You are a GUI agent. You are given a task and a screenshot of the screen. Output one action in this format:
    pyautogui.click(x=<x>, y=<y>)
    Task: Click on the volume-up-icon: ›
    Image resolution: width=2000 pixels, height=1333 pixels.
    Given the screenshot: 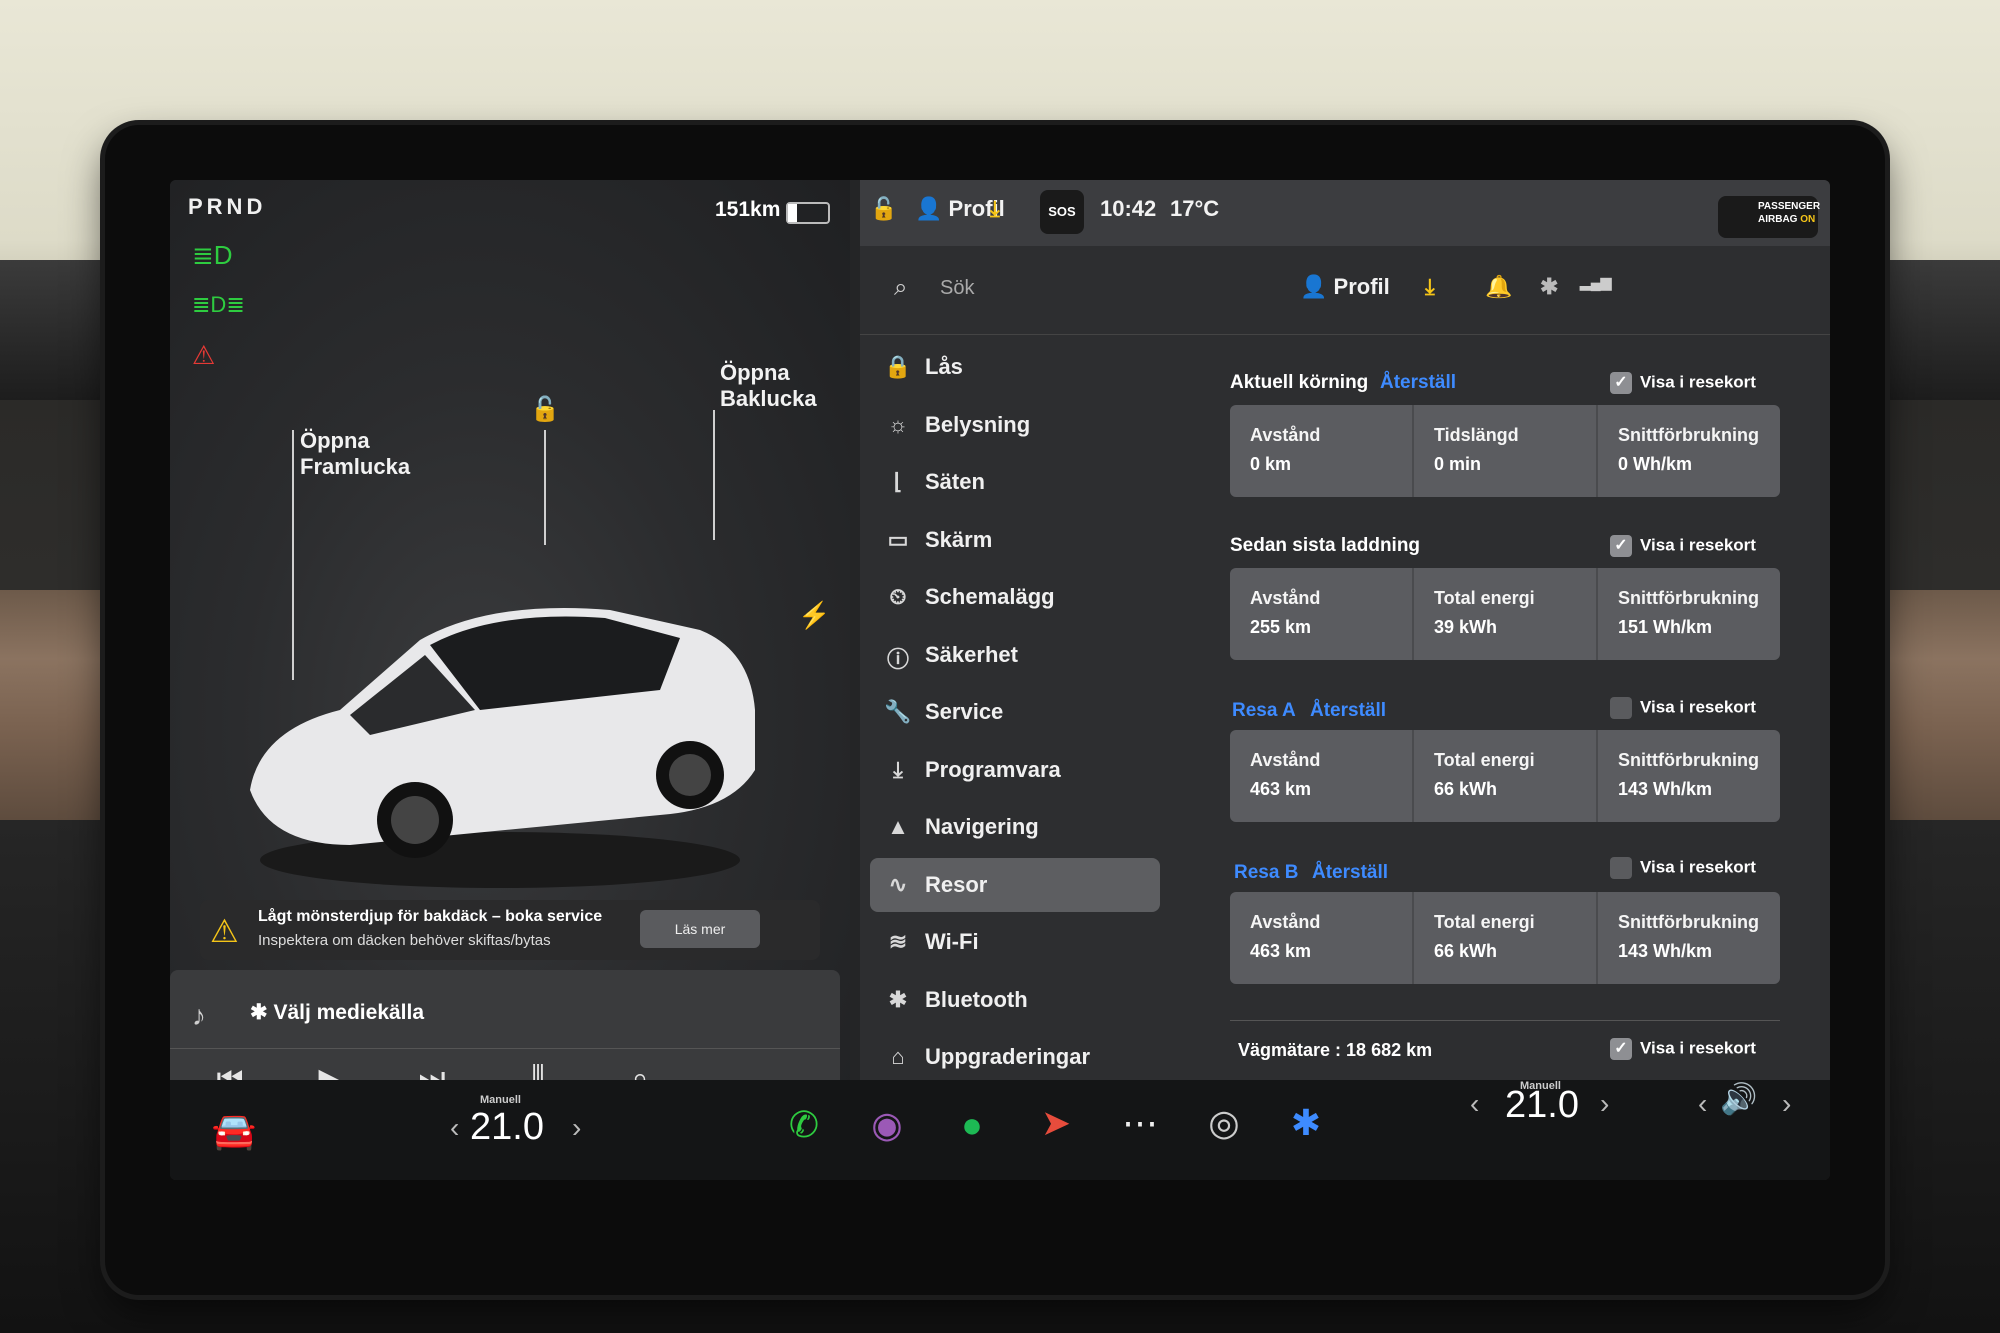 What is the action you would take?
    pyautogui.click(x=1786, y=1104)
    